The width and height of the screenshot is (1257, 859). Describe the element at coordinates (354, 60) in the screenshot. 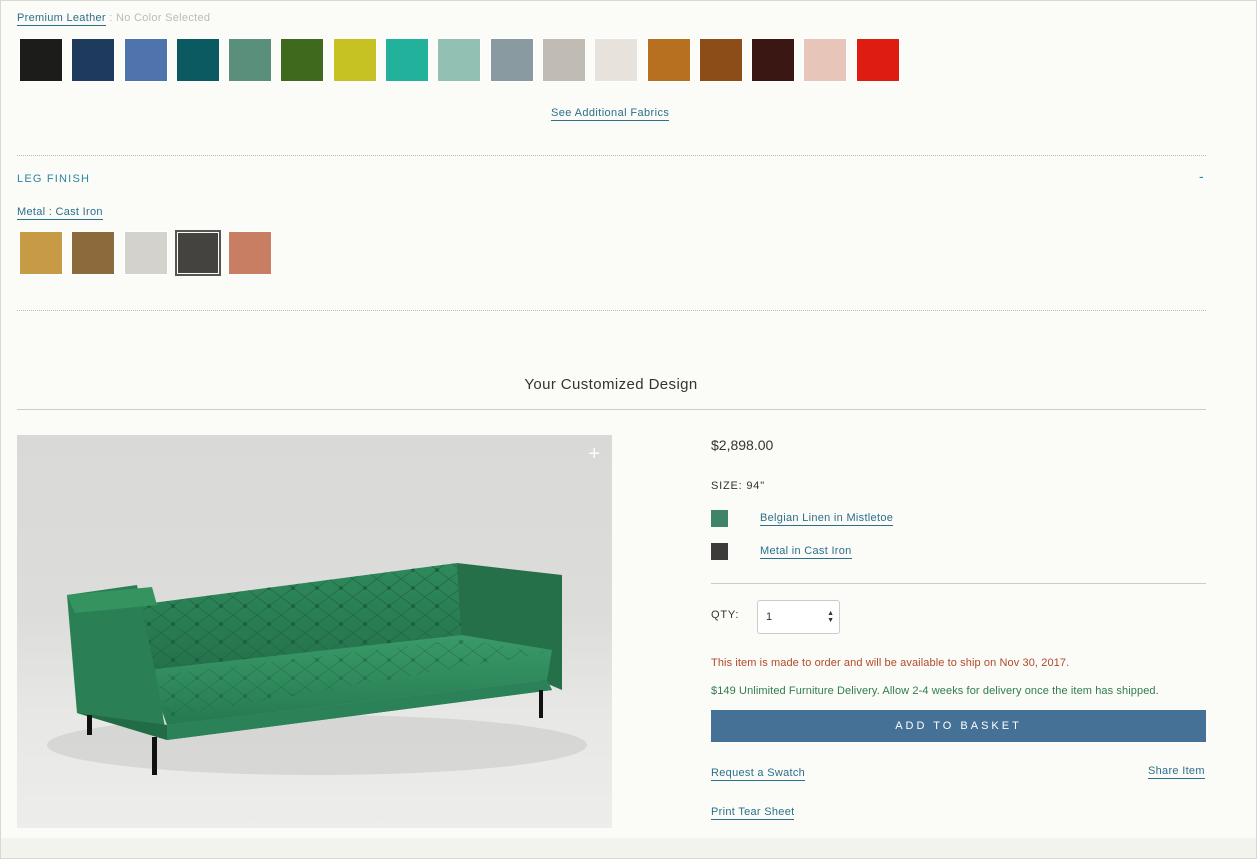

I see `fabric-swatch-chartreuse` at that location.